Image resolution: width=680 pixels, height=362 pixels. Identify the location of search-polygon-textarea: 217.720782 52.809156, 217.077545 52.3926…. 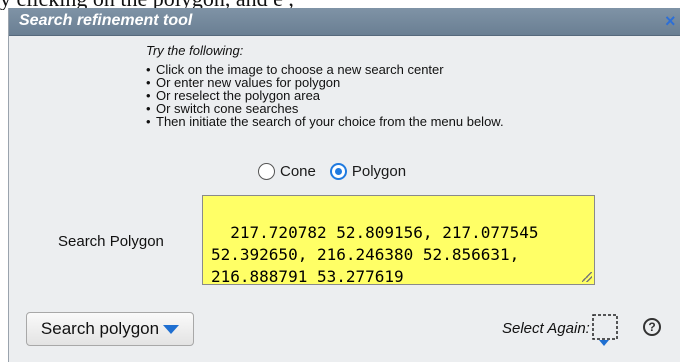
(398, 240).